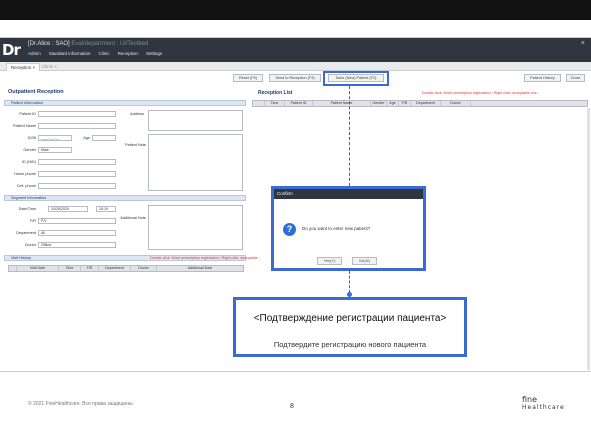 This screenshot has width=591, height=443. Describe the element at coordinates (364, 261) in the screenshot. I see `no-button: No(N)` at that location.